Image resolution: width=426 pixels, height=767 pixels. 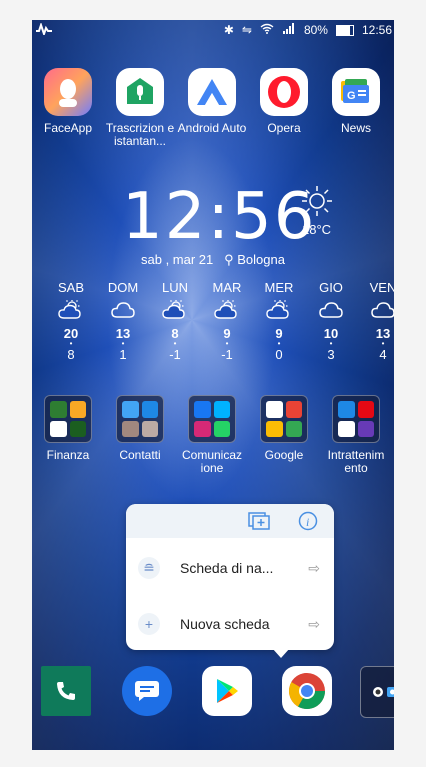 I want to click on status-time: 12:56, so click(x=376, y=30).